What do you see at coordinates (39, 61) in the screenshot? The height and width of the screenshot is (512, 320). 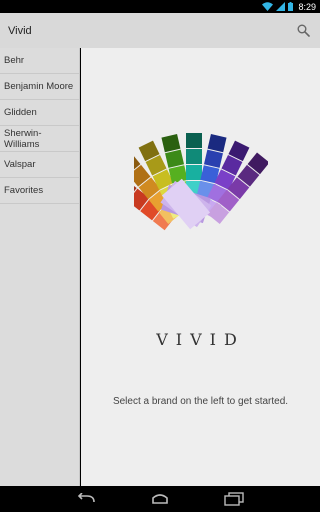 I see `sidebar-item-behr: Behr` at bounding box center [39, 61].